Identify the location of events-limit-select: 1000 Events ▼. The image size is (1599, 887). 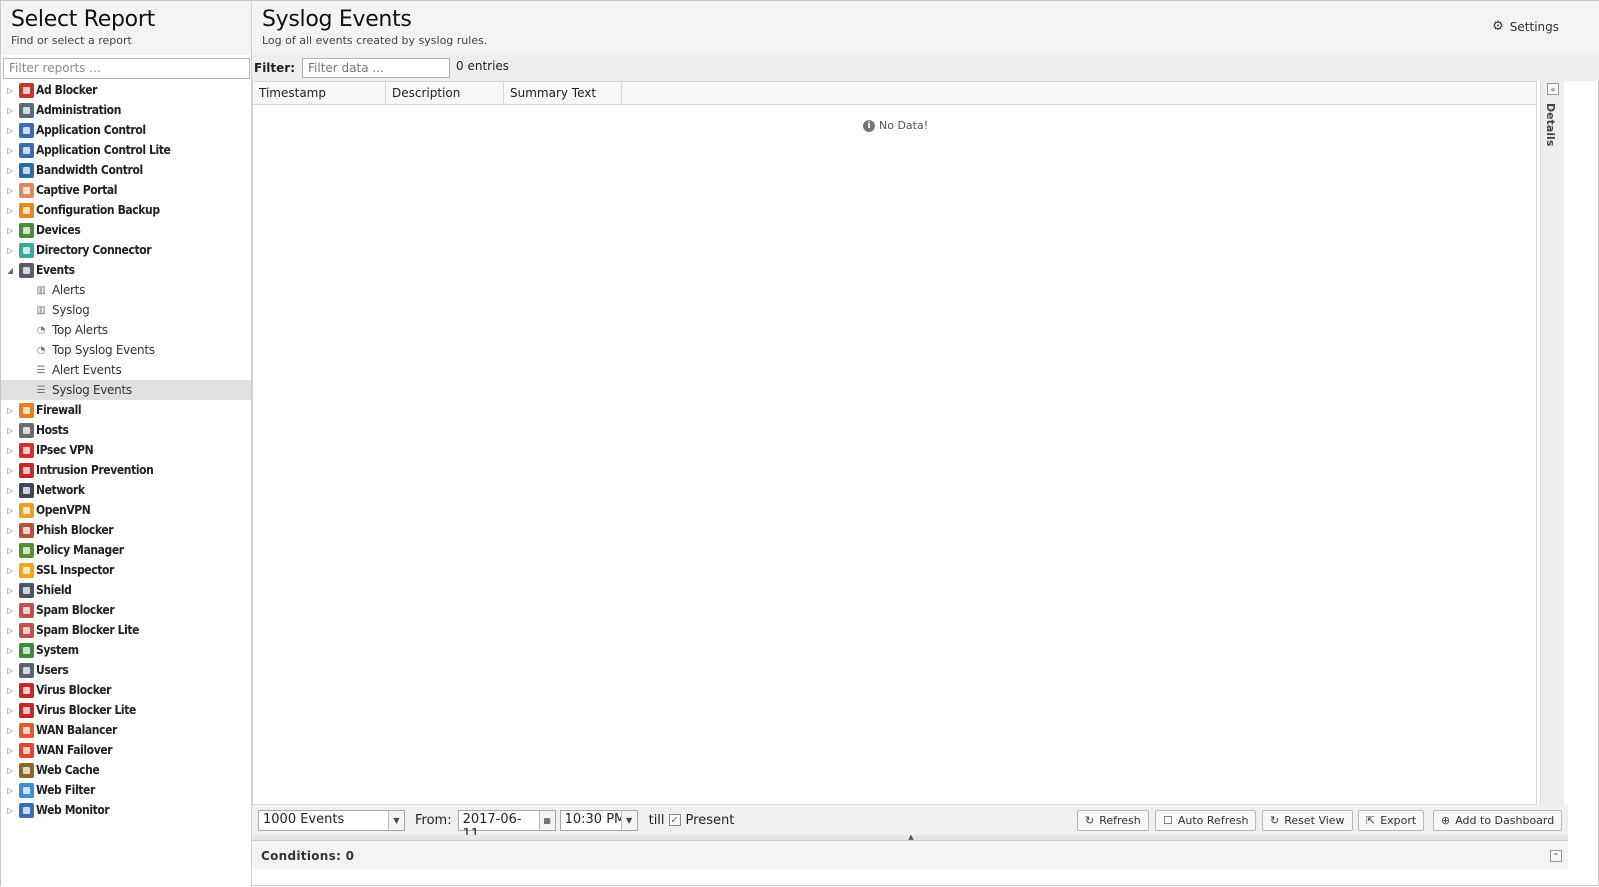
(331, 820).